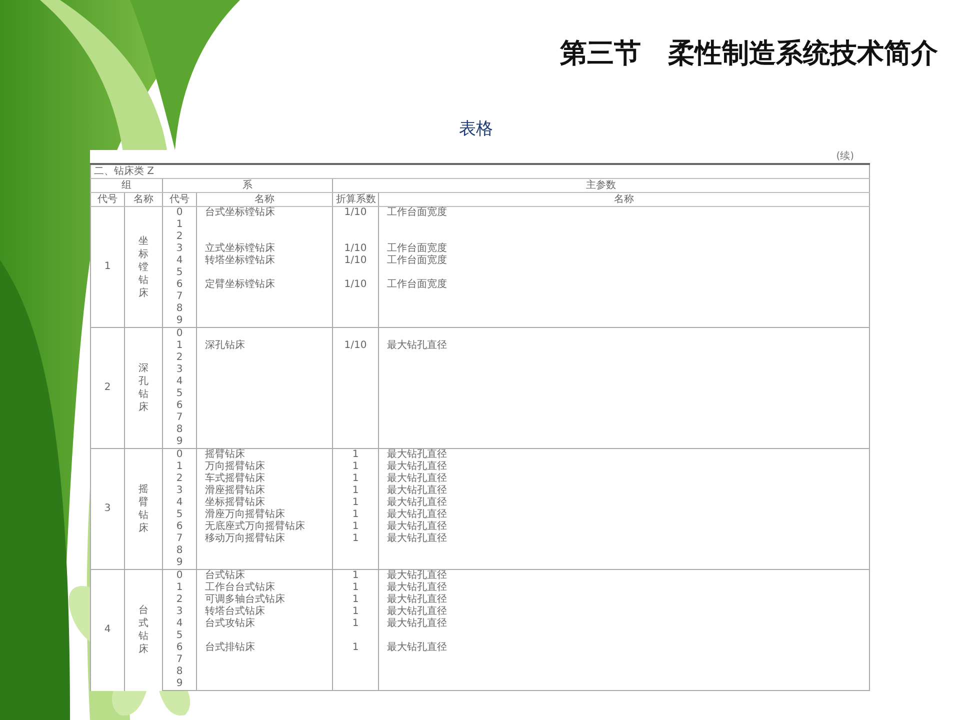  What do you see at coordinates (240, 285) in the screenshot?
I see `table-cell: 定臂坐标镗钻床` at bounding box center [240, 285].